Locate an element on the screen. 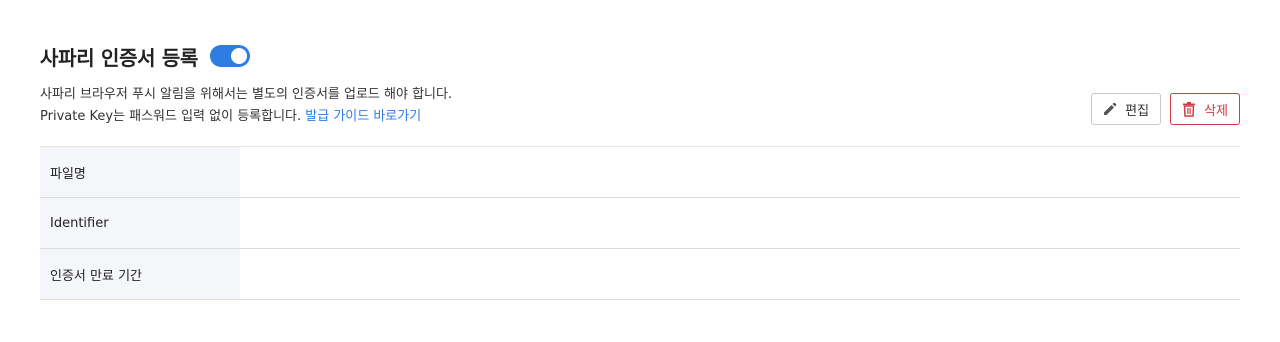 This screenshot has height=342, width=1280. table-row-expiry: 인증서 만료 기간 is located at coordinates (640, 274).